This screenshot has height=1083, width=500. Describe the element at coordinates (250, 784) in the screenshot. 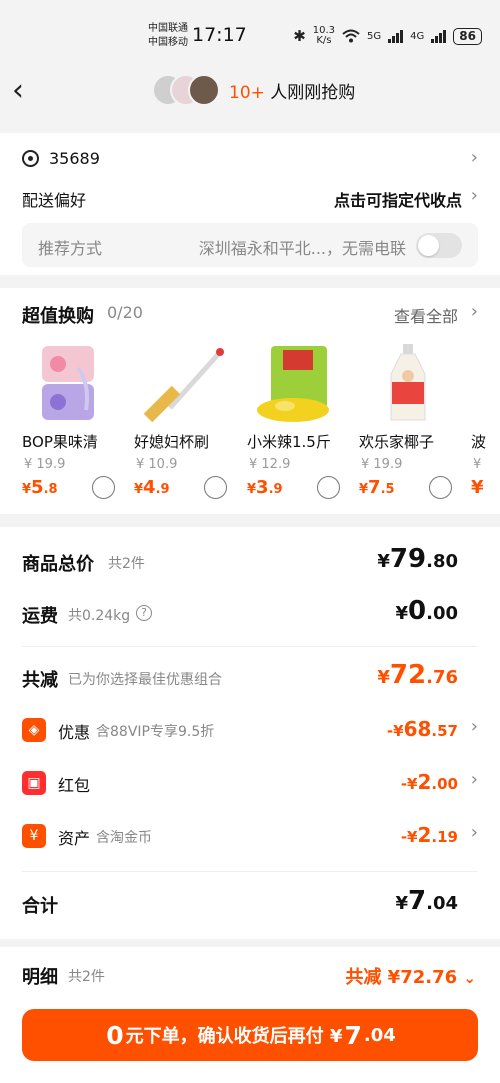

I see `promo-row: ▣ 红包 -¥2.00 ›` at that location.